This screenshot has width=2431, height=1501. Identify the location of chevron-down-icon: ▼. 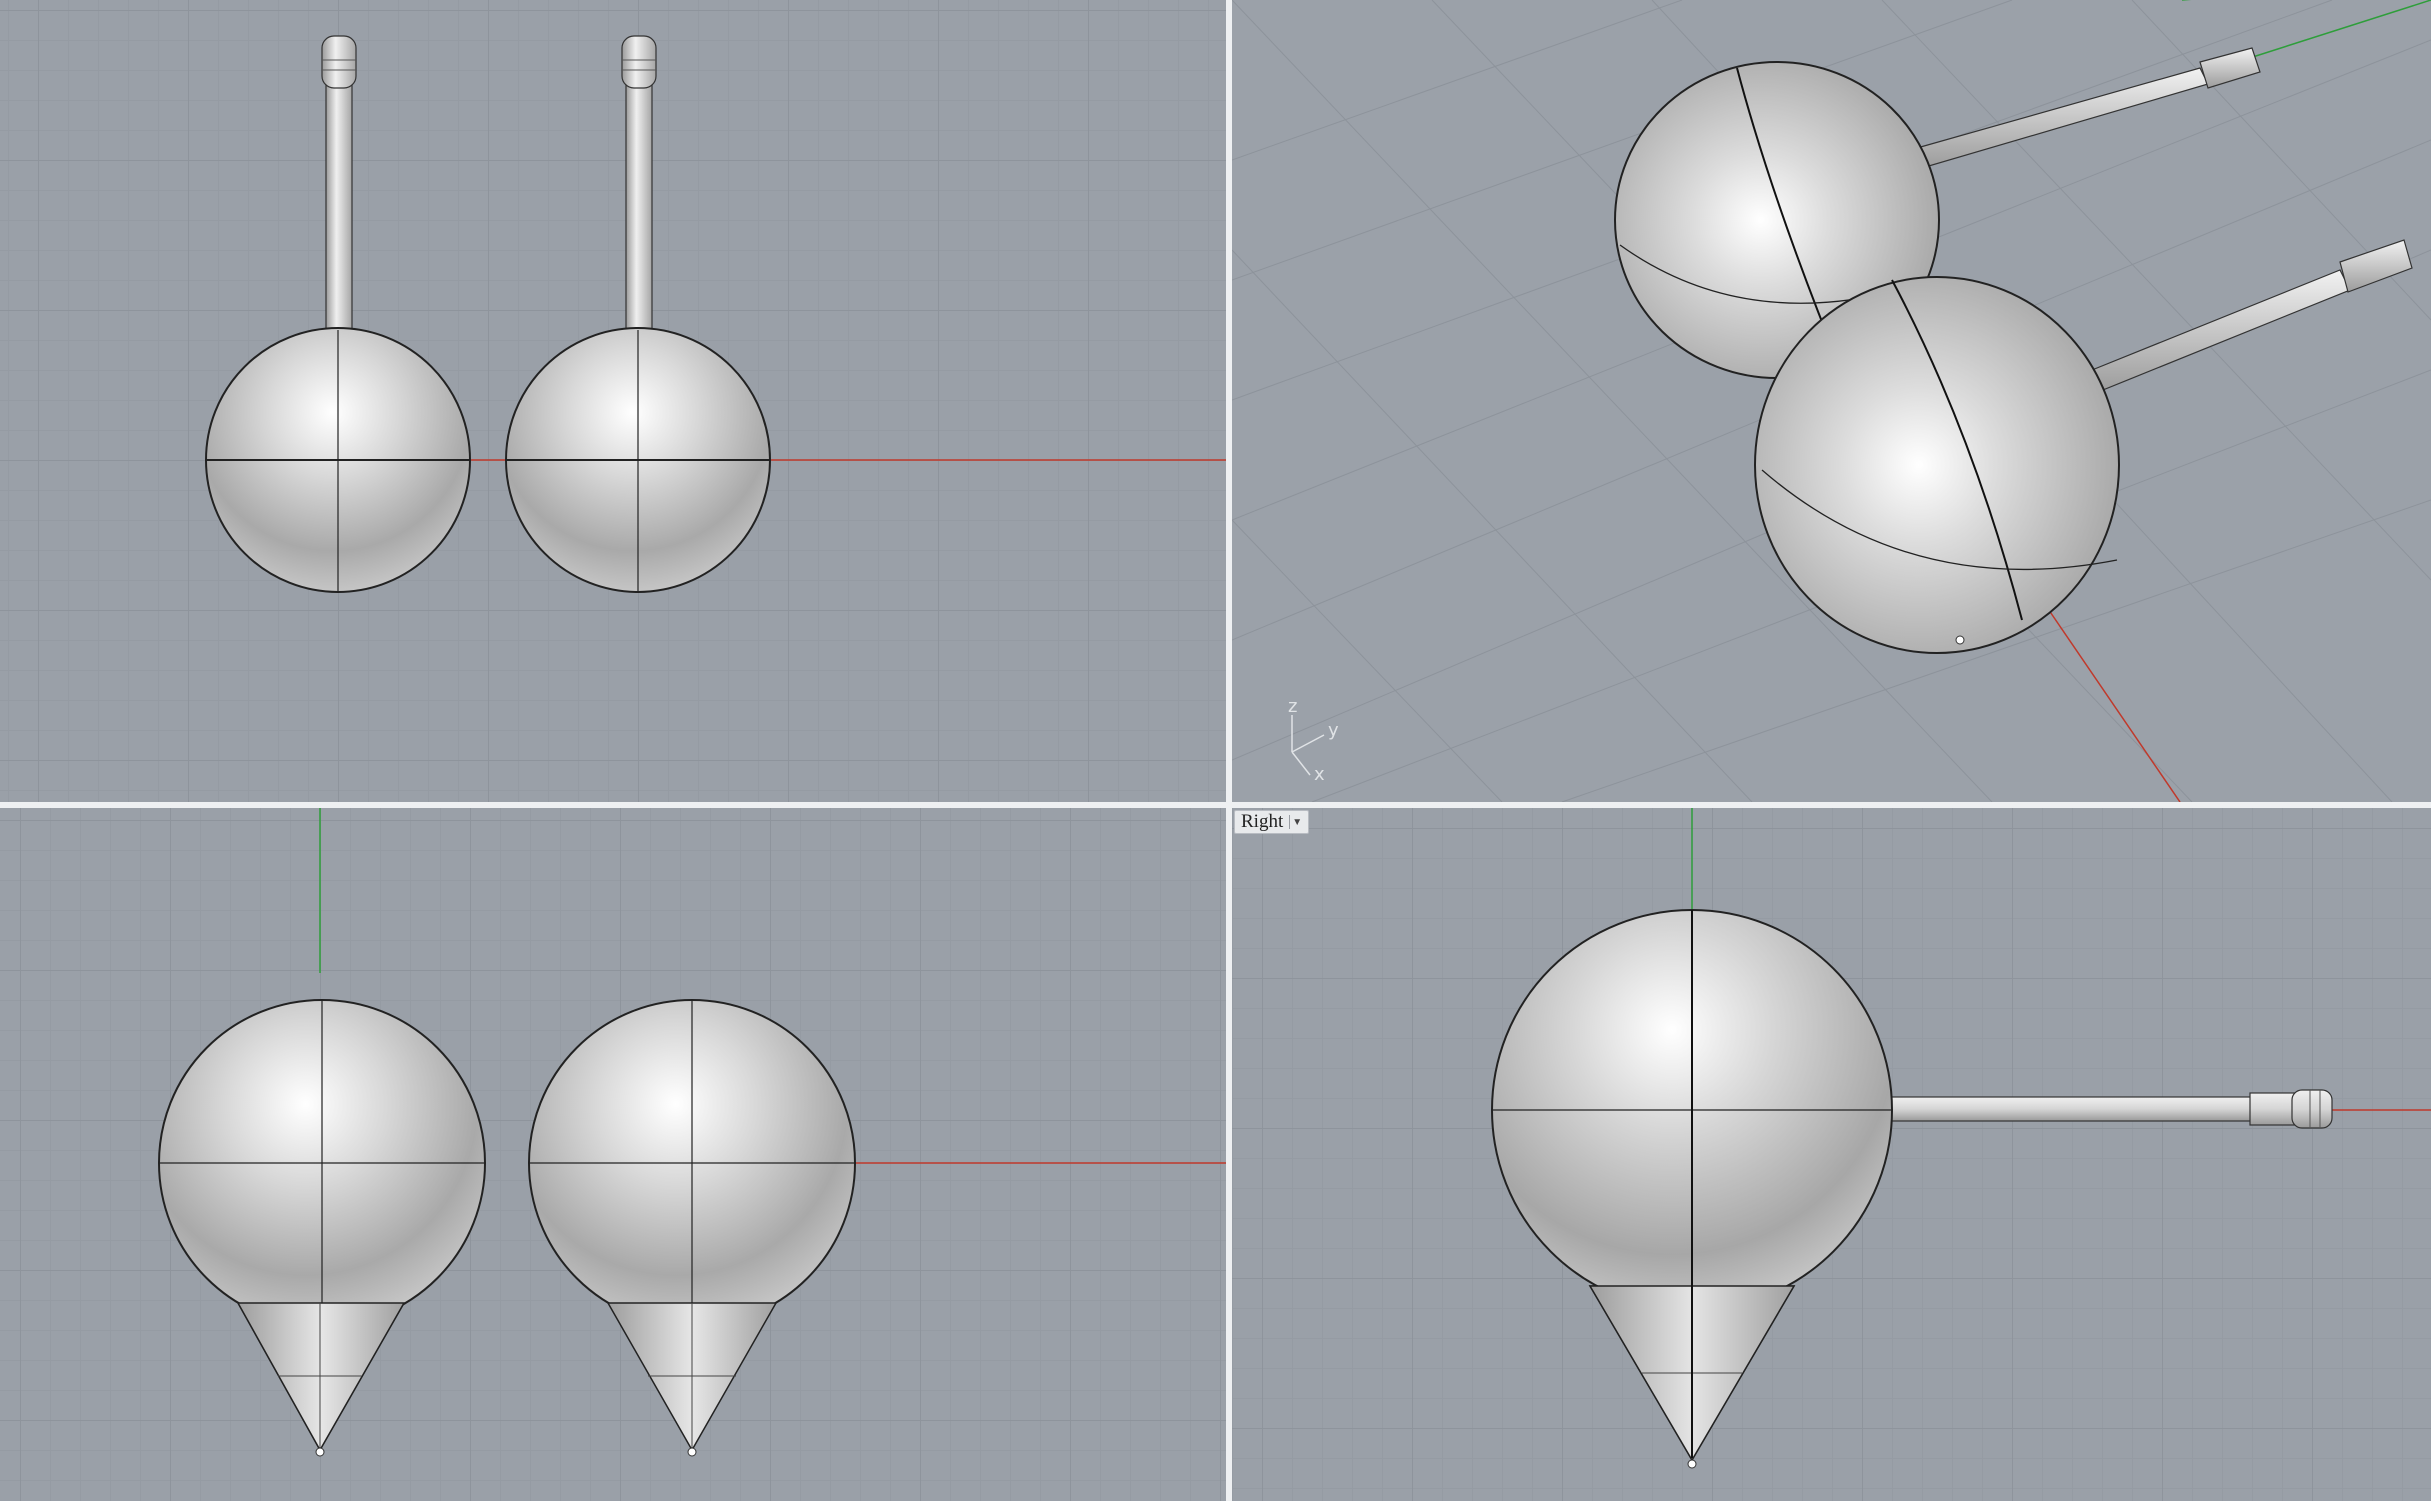
(1296, 822).